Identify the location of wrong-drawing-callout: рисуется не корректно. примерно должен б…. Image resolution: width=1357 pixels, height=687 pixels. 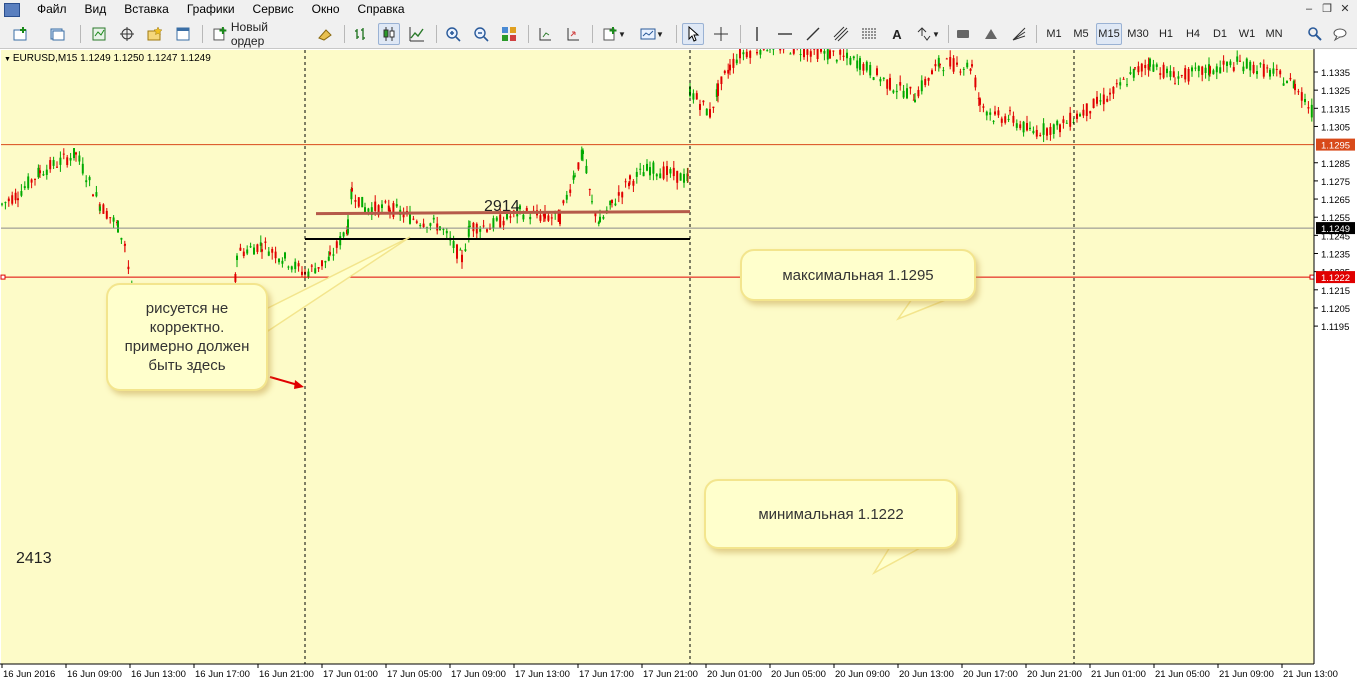
(187, 337).